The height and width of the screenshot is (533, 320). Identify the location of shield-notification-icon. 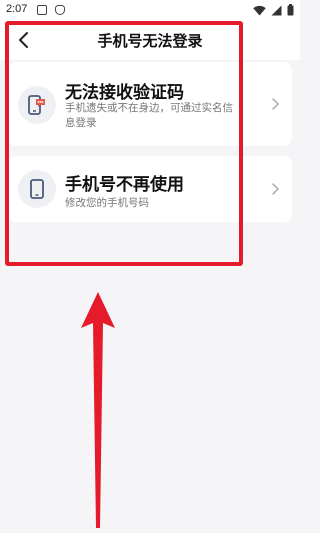
(60, 10).